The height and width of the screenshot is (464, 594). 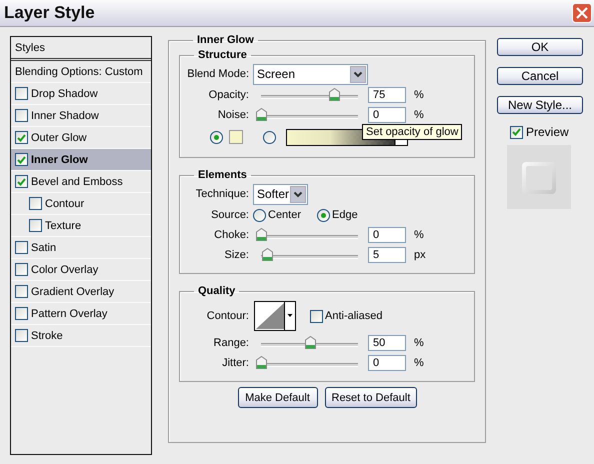 I want to click on number-field: 50, so click(x=387, y=343).